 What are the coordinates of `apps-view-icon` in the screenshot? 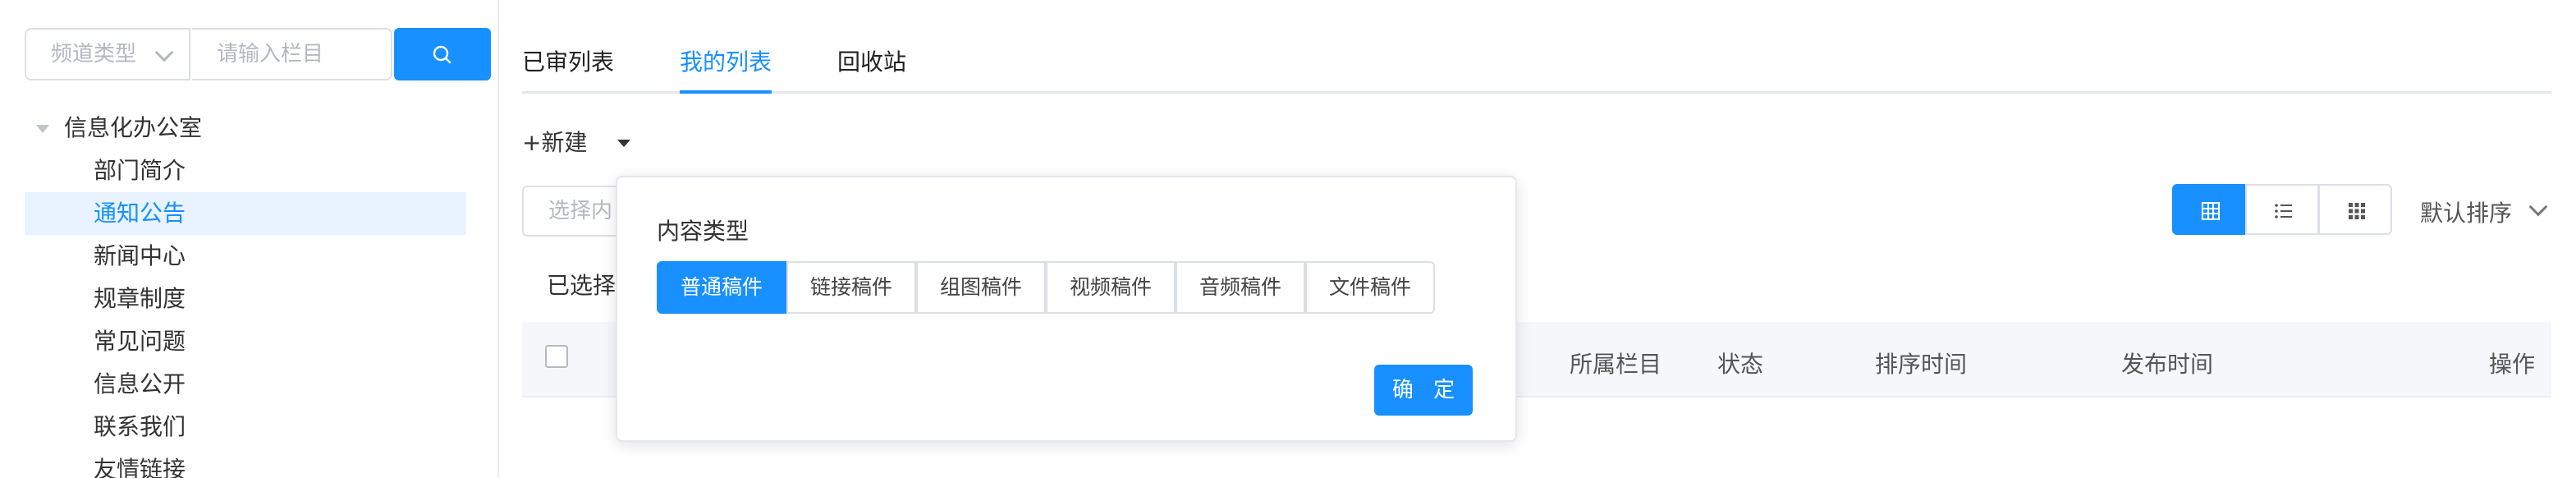 It's located at (2357, 211).